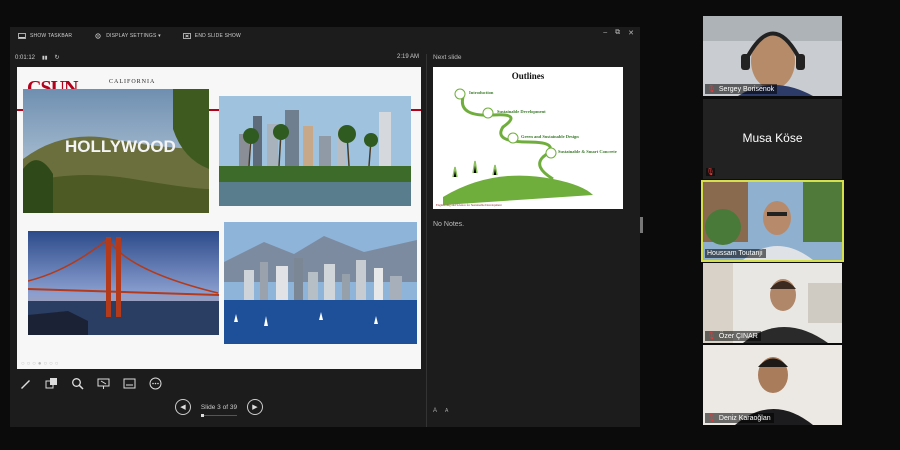 The image size is (900, 450). Describe the element at coordinates (641, 225) in the screenshot. I see `pane-resize-handle` at that location.